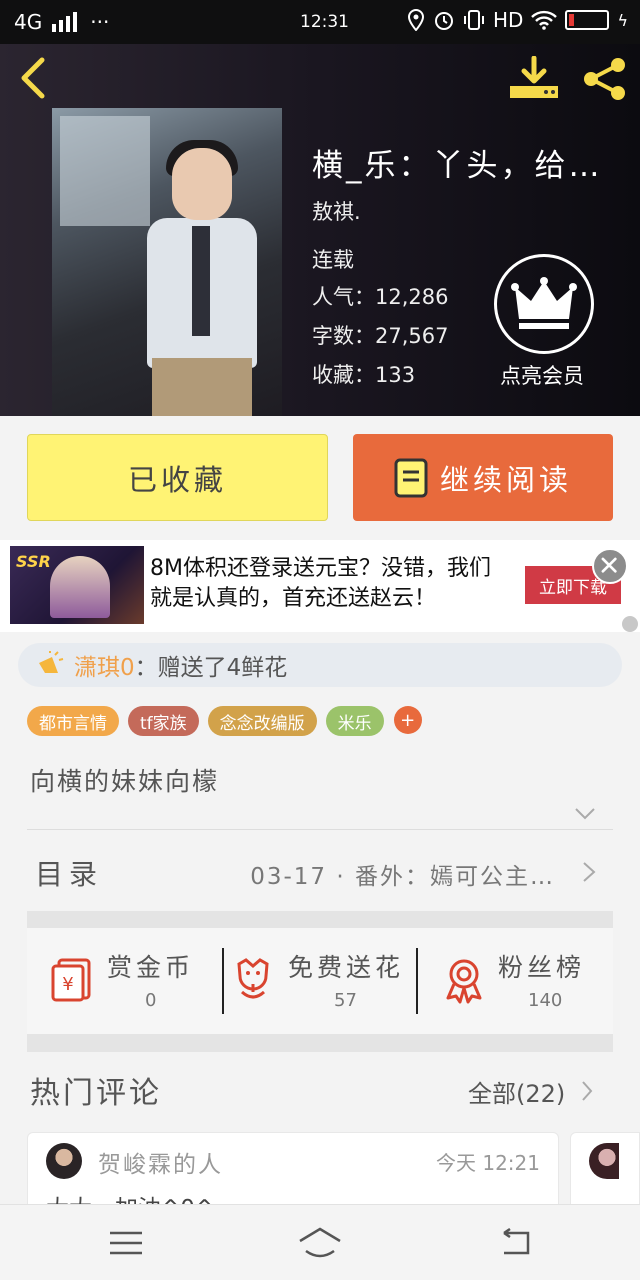  What do you see at coordinates (320, 829) in the screenshot?
I see `divider` at bounding box center [320, 829].